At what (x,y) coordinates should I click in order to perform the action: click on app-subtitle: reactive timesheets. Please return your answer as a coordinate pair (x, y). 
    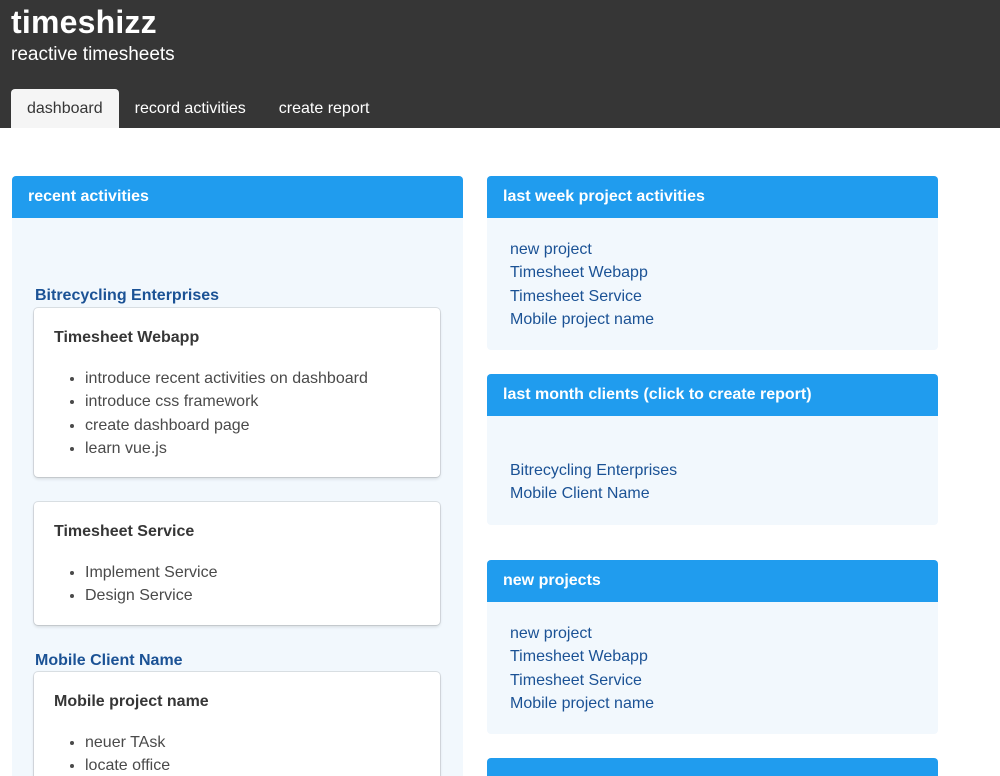
    Looking at the image, I should click on (93, 54).